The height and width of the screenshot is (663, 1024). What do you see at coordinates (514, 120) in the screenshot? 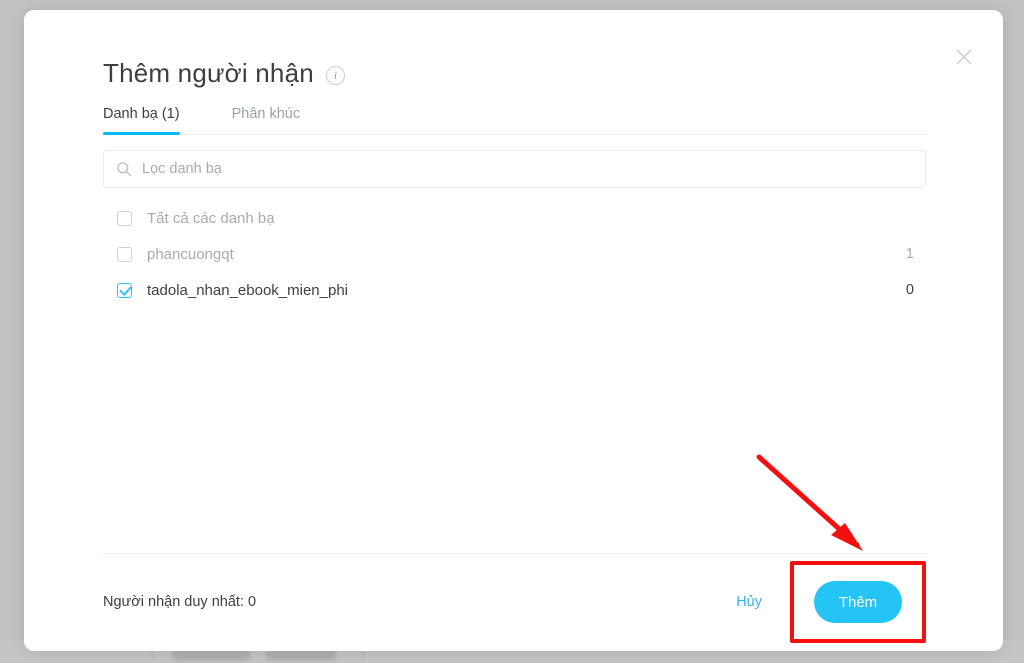
I see `tab-bar: Danh bạ (1) Phân khúc` at bounding box center [514, 120].